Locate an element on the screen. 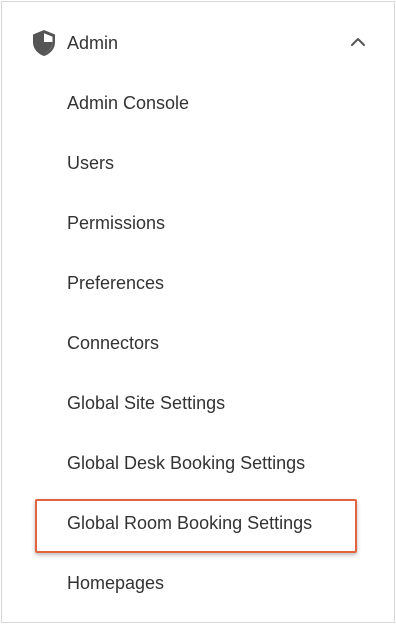 This screenshot has height=624, width=396. admin-section-header: Admin is located at coordinates (198, 42).